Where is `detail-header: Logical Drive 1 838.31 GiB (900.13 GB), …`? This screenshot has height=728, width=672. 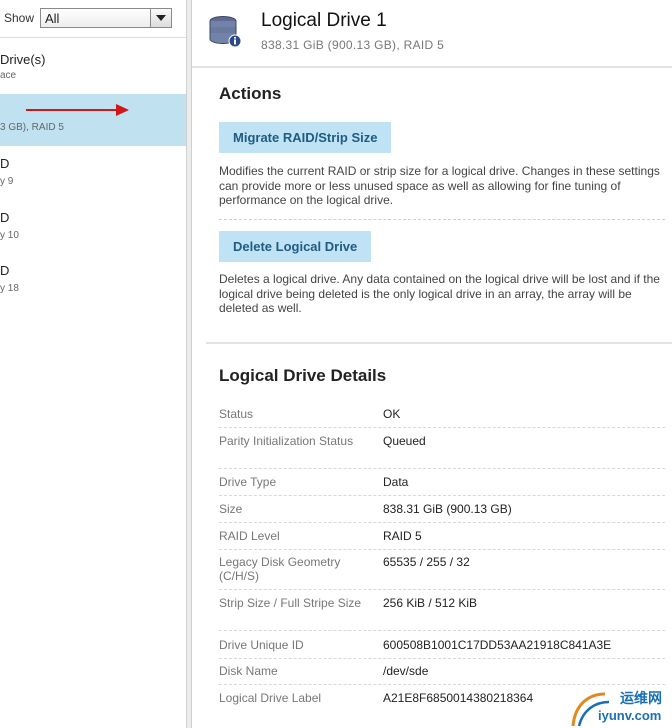 detail-header: Logical Drive 1 838.31 GiB (900.13 GB), … is located at coordinates (432, 34).